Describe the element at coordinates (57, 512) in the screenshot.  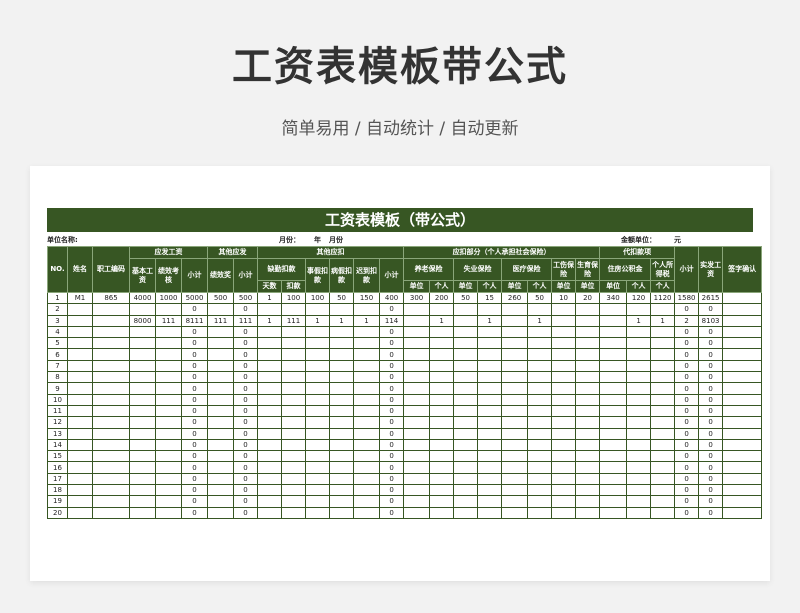
I see `table-cell: 20` at that location.